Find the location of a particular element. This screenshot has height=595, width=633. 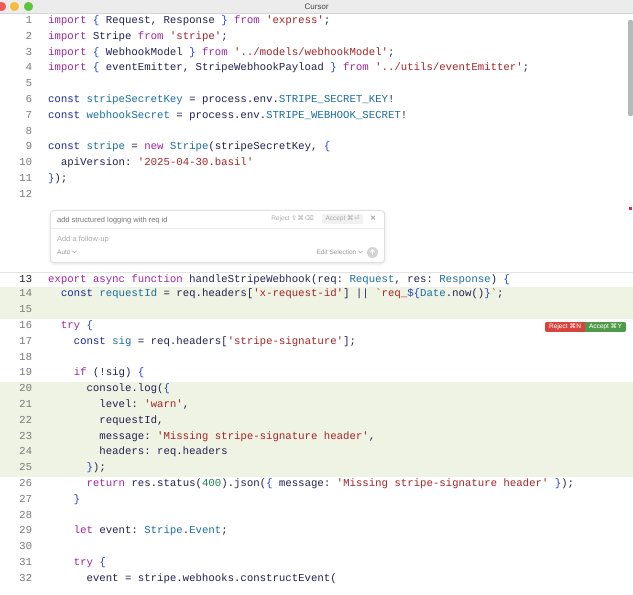

code-line: const stripe = new Stripe(stripeSecretKey, { is located at coordinates (189, 148).